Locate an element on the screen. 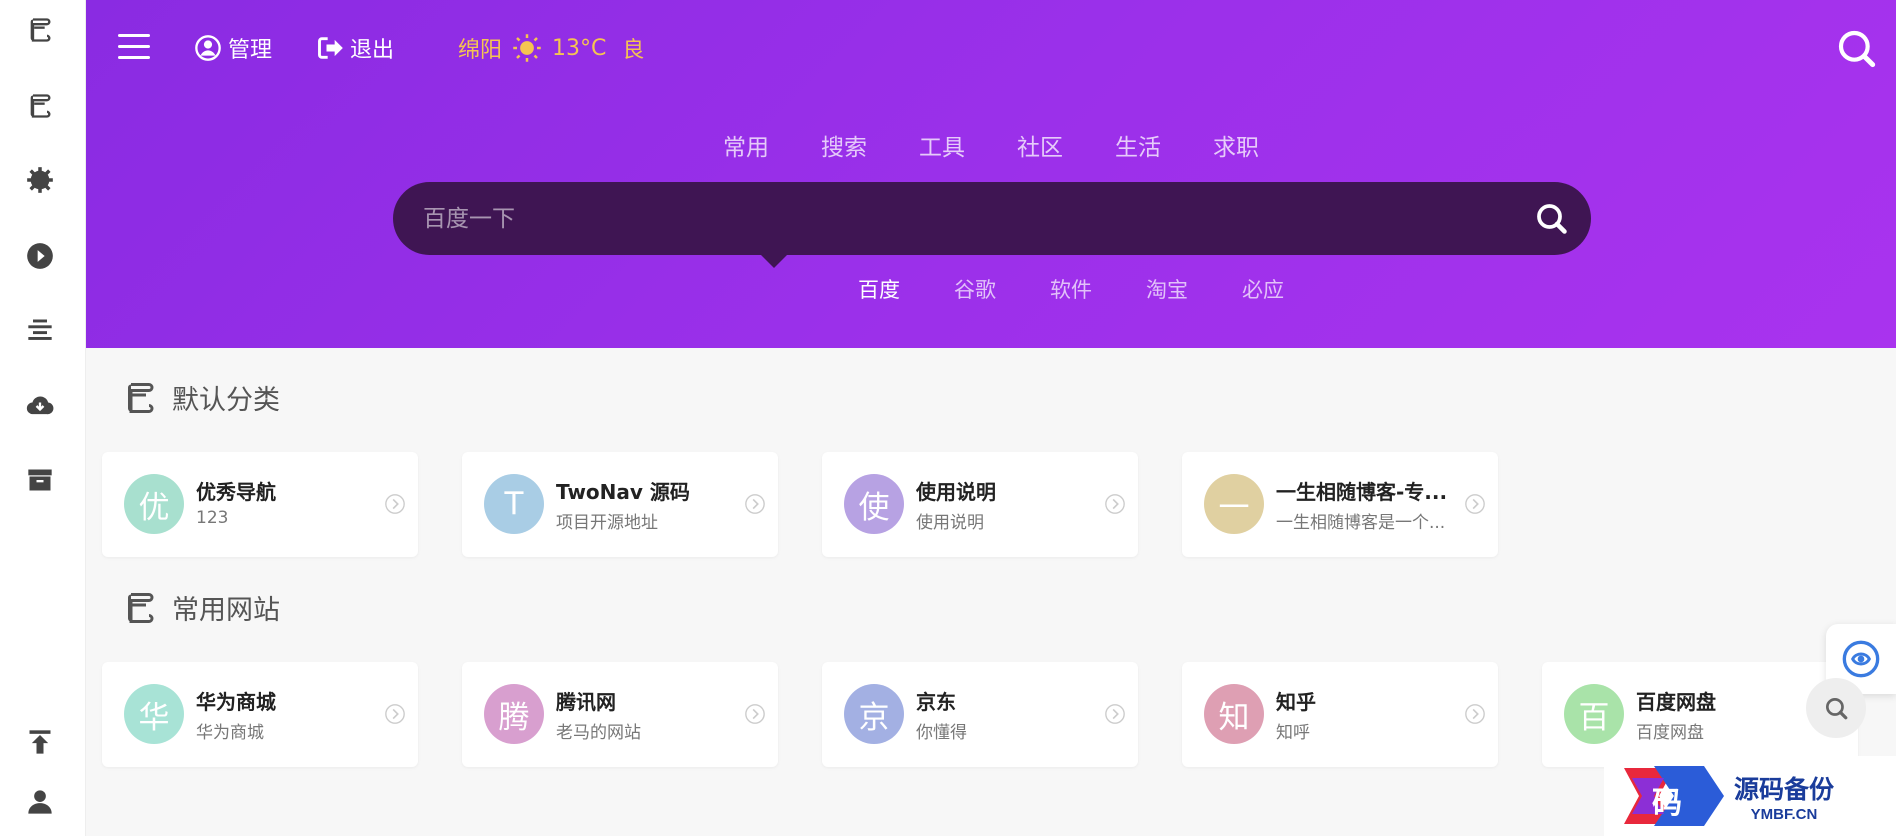 The width and height of the screenshot is (1896, 836). category-tabs: 常用 搜索 工具 社区 生活 求职 is located at coordinates (991, 145).